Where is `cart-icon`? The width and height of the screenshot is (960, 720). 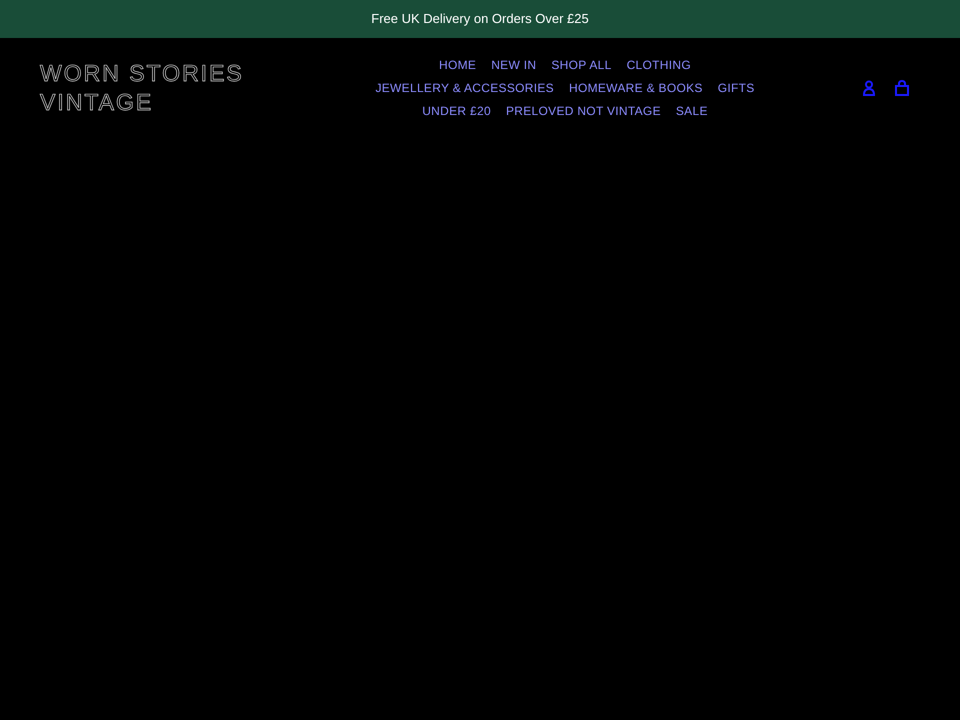
cart-icon is located at coordinates (902, 88).